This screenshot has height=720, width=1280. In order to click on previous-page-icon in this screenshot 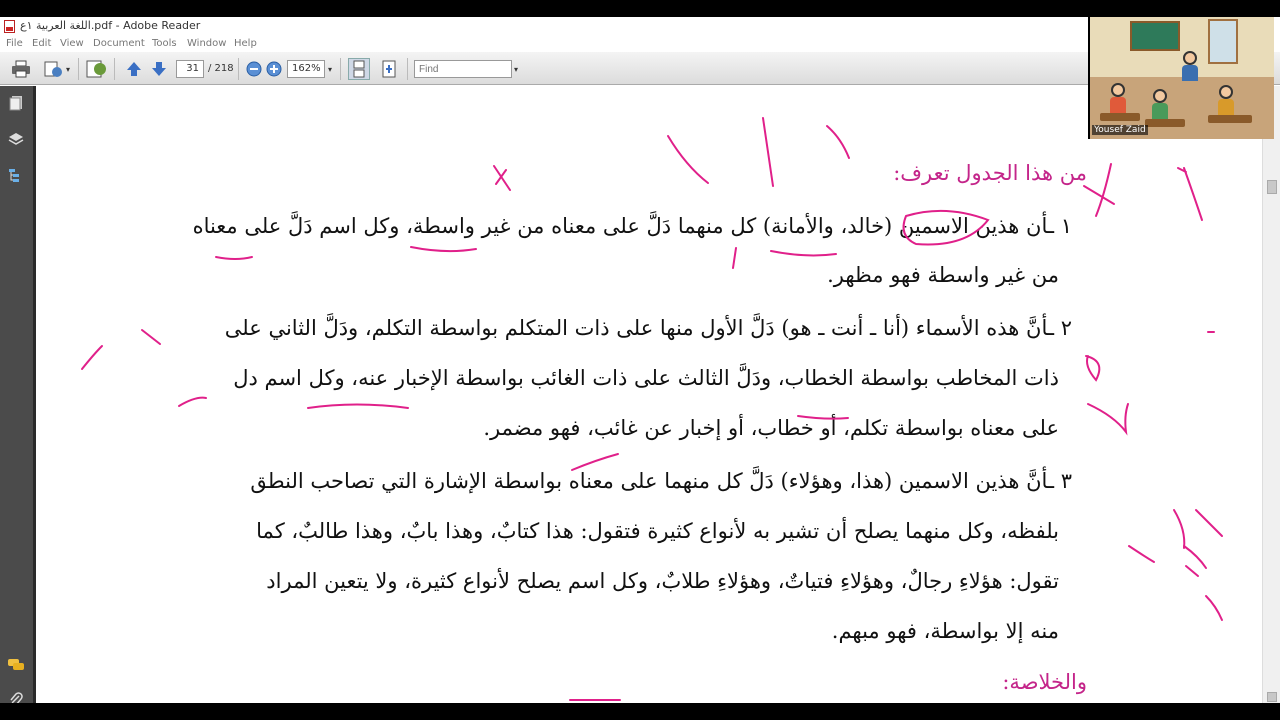, I will do `click(134, 69)`.